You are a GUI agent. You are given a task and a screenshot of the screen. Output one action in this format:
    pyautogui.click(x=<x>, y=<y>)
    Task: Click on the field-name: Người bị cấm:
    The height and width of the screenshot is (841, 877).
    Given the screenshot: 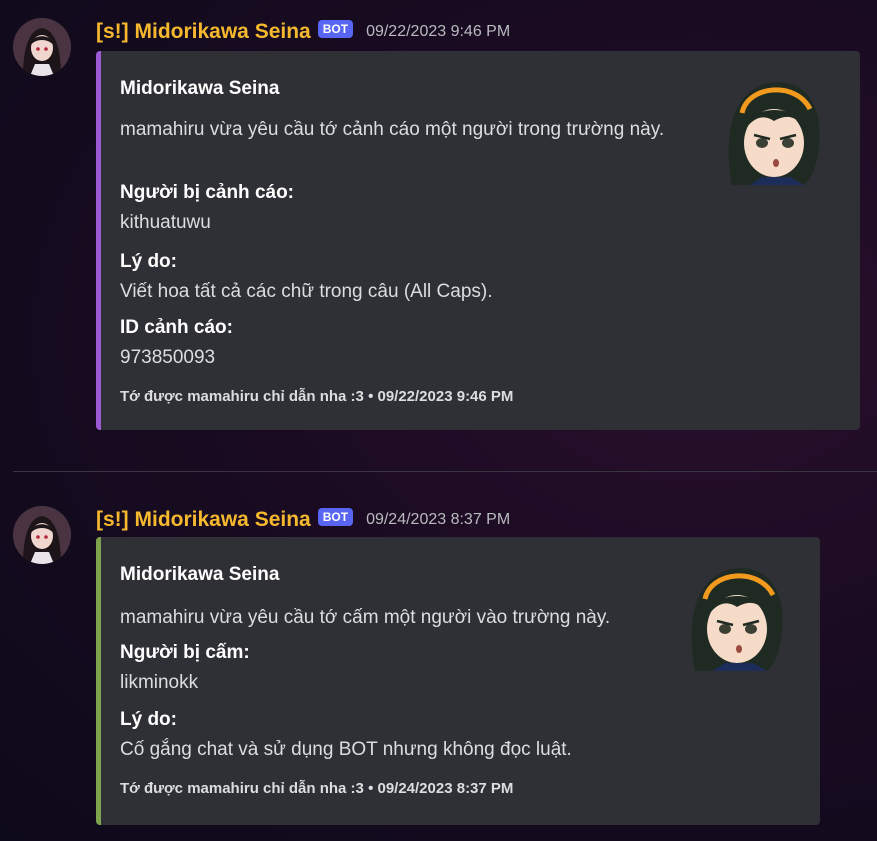 What is the action you would take?
    pyautogui.click(x=185, y=652)
    